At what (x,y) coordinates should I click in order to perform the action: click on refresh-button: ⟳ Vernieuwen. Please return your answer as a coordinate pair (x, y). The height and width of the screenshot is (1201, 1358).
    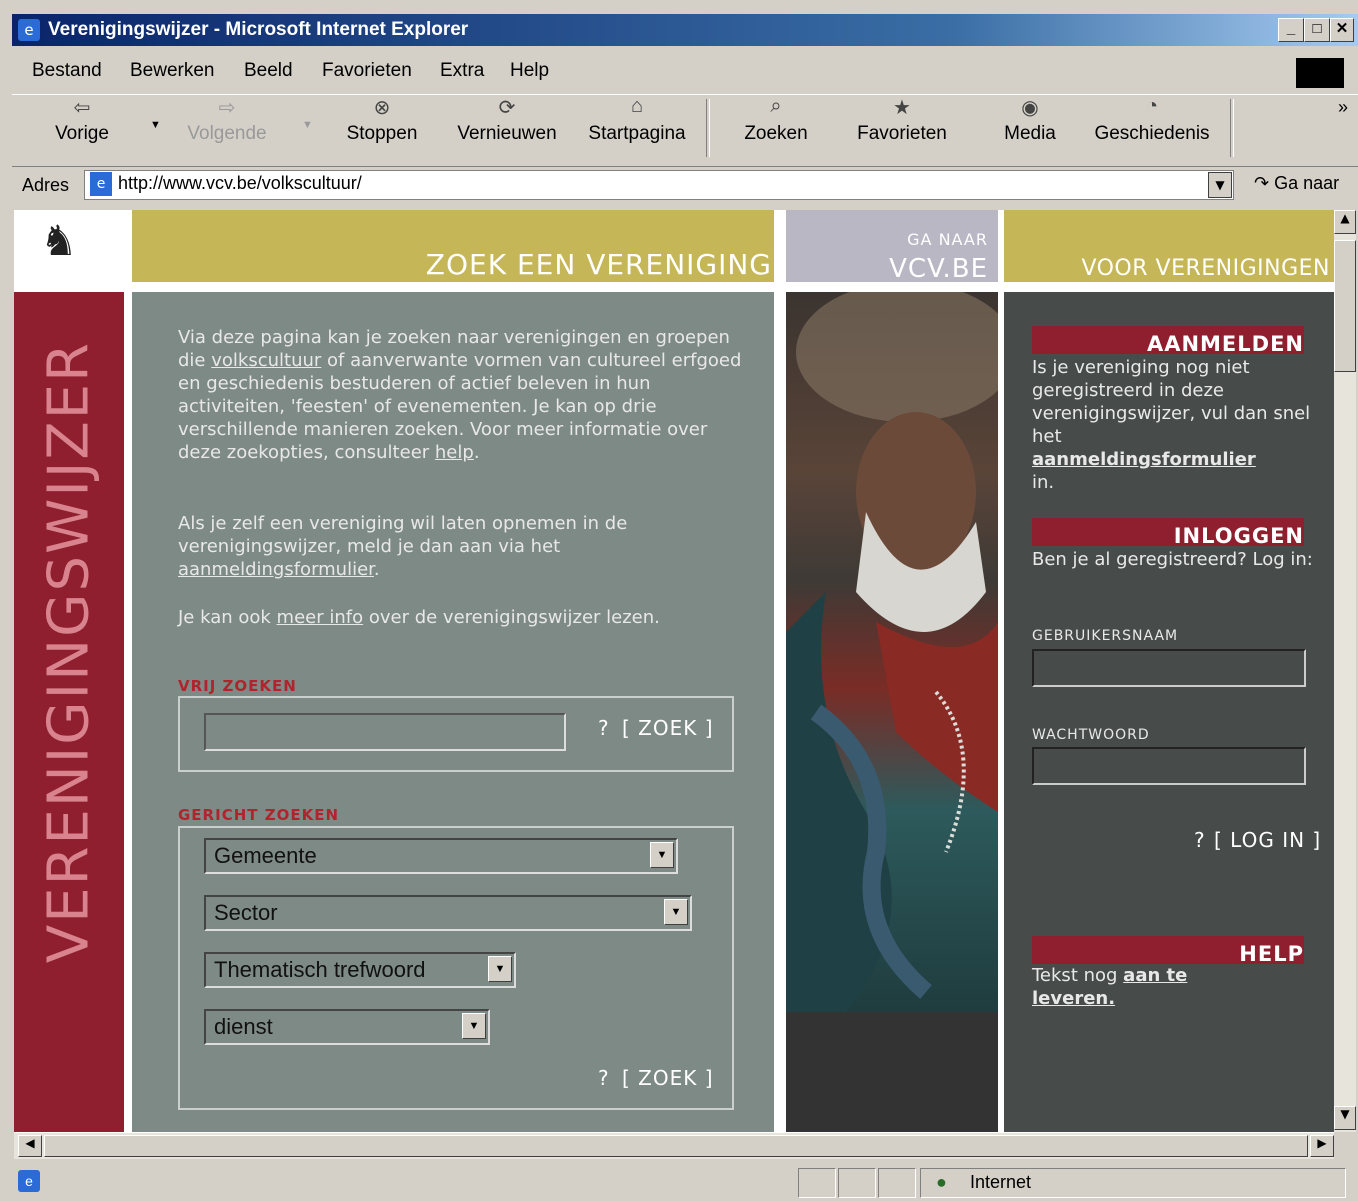
    Looking at the image, I should click on (507, 120).